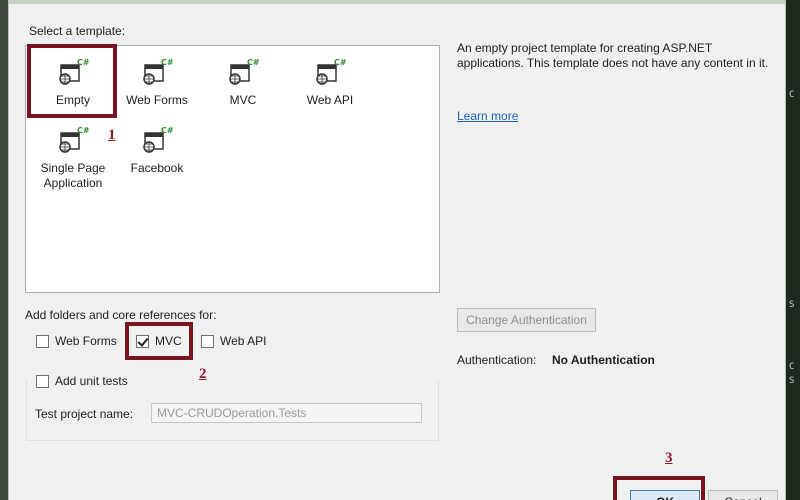  I want to click on dialog-top-border, so click(397, 2).